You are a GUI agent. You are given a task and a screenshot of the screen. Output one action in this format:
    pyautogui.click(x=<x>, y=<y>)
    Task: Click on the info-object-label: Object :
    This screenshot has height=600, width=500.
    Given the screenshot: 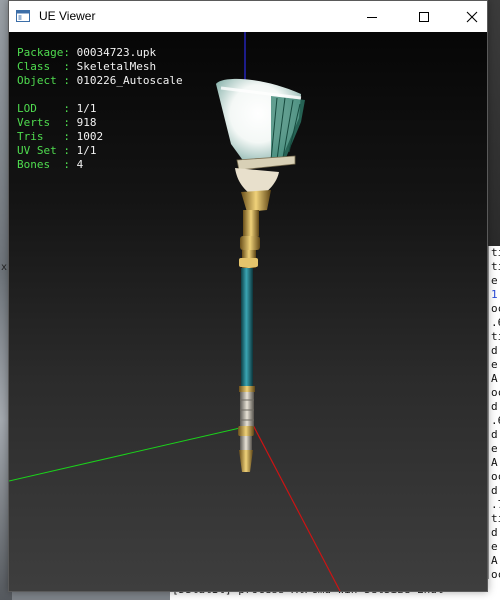 What is the action you would take?
    pyautogui.click(x=43, y=80)
    